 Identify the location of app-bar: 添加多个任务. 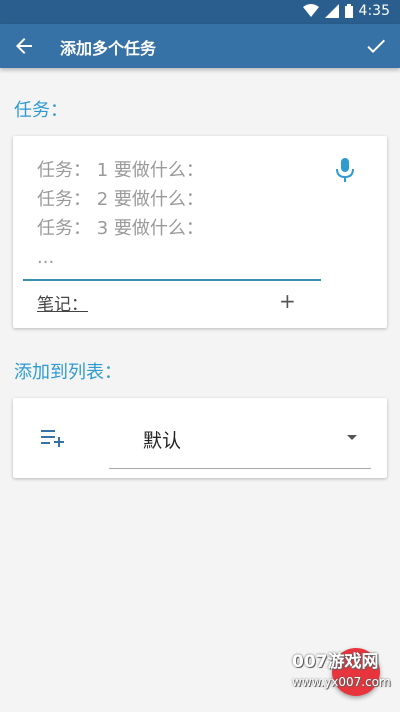
(200, 46).